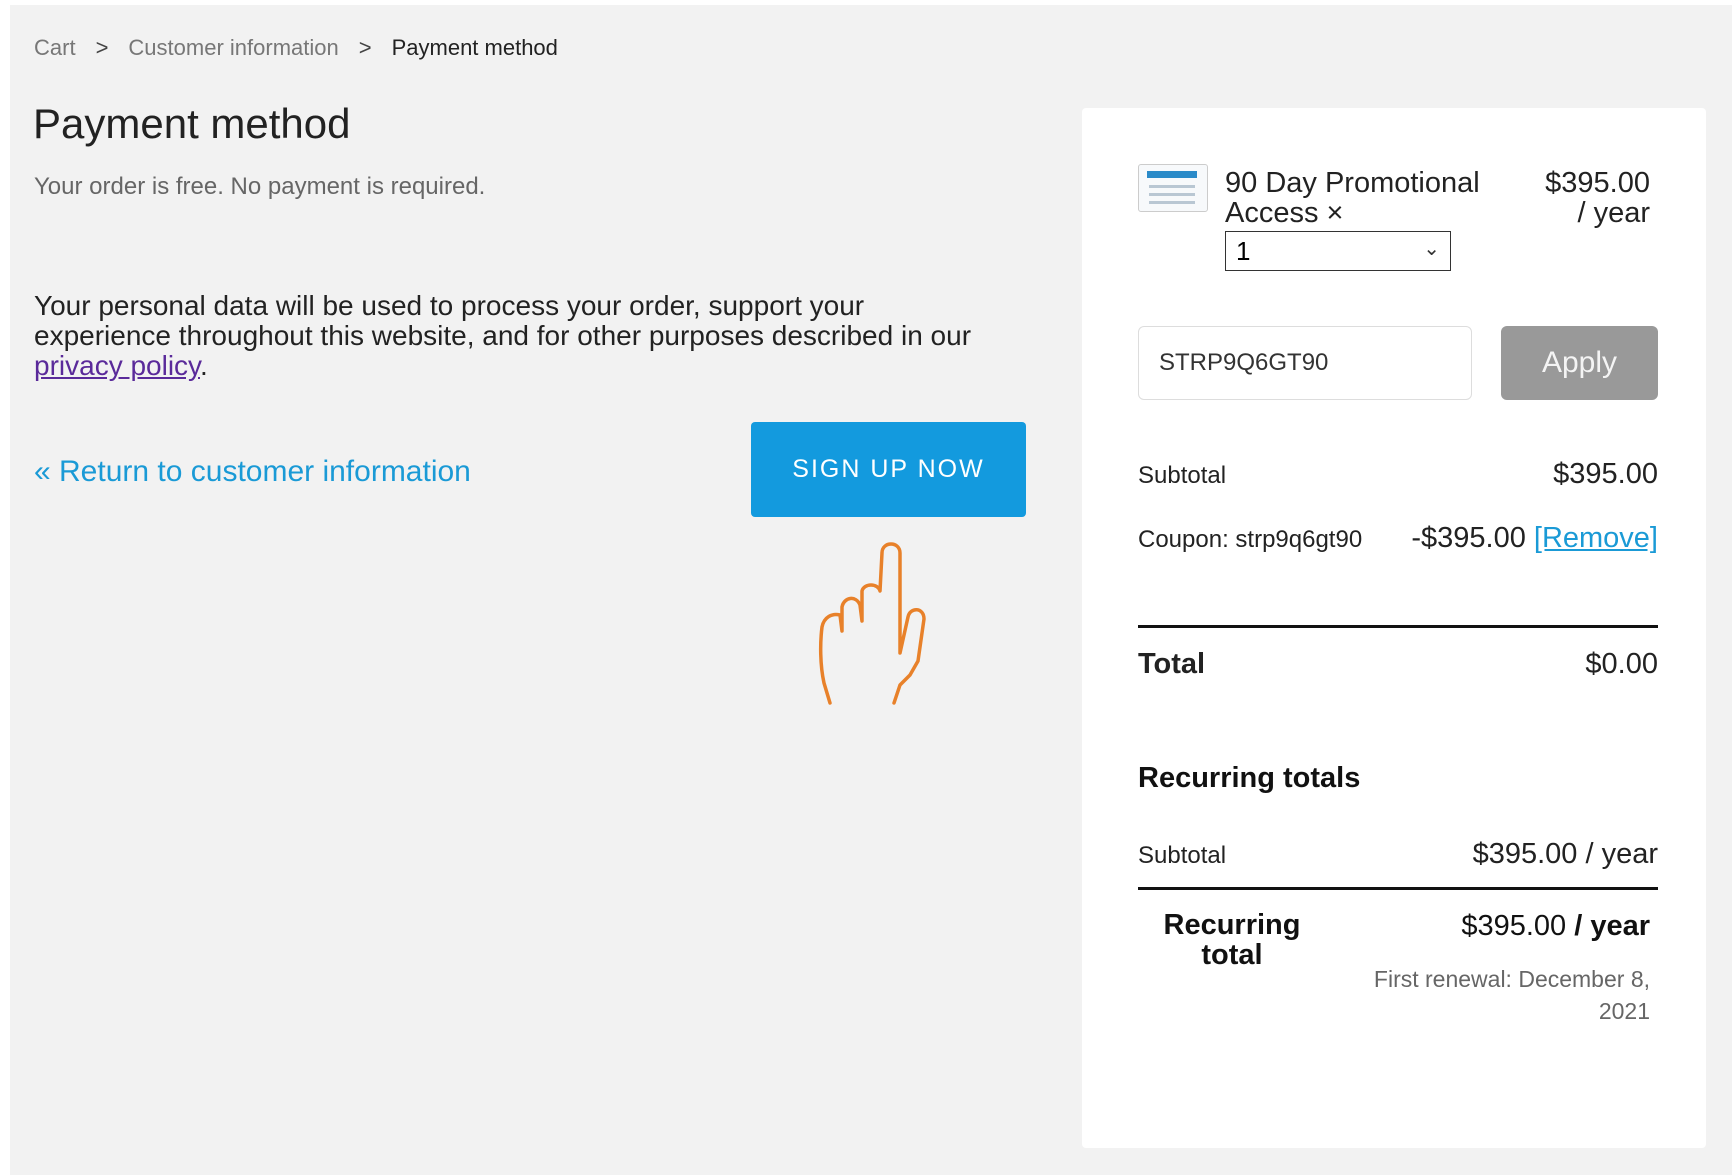 The image size is (1732, 1175). I want to click on privacy-text-end: ., so click(203, 365).